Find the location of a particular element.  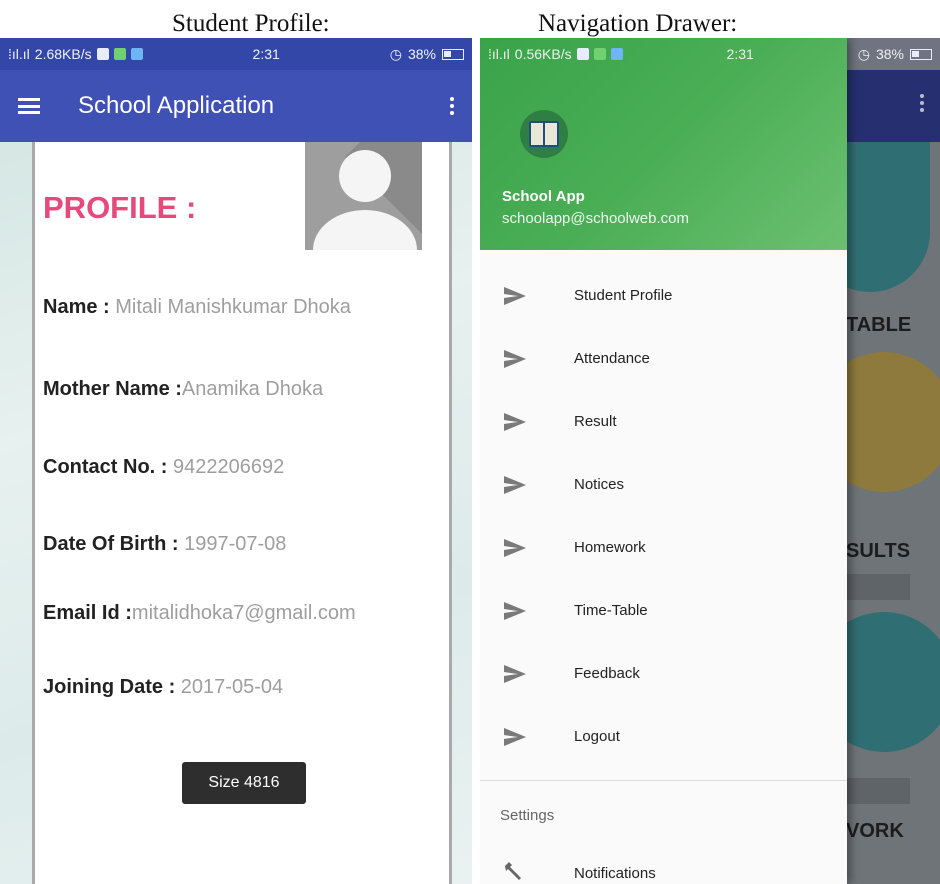

avatar-icon is located at coordinates (363, 196).